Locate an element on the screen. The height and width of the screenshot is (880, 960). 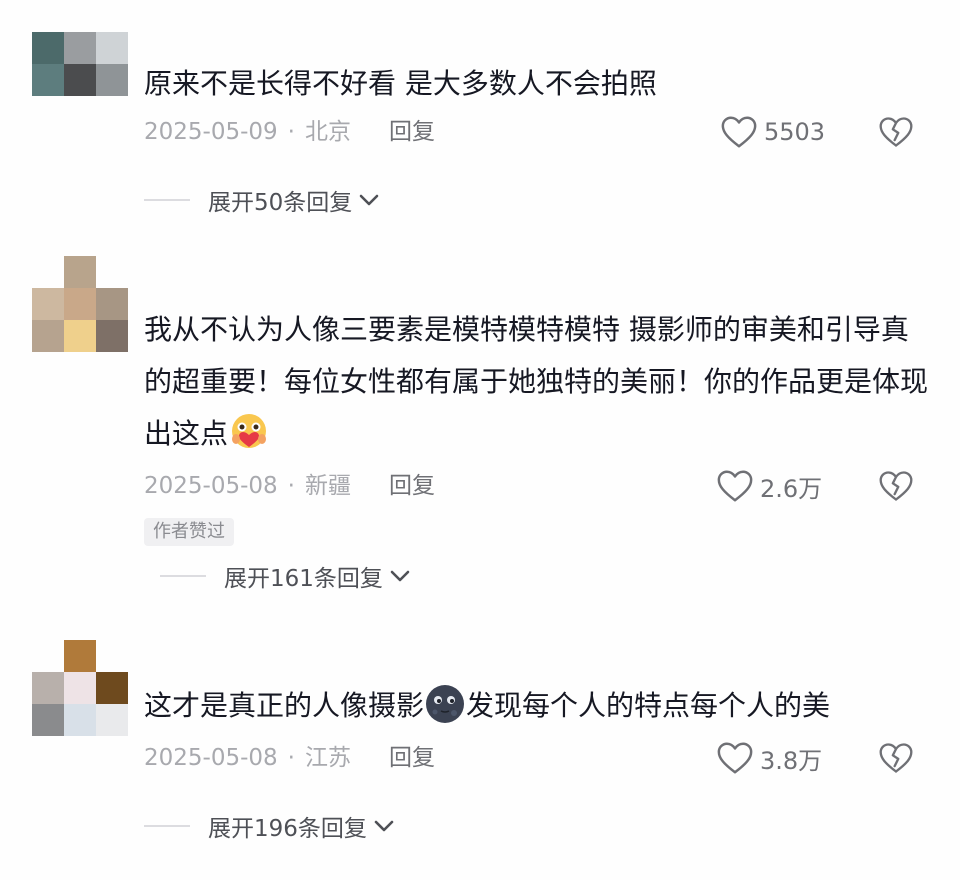
comment-meta: 2025-05-08 · 江苏 回复 is located at coordinates (289, 758).